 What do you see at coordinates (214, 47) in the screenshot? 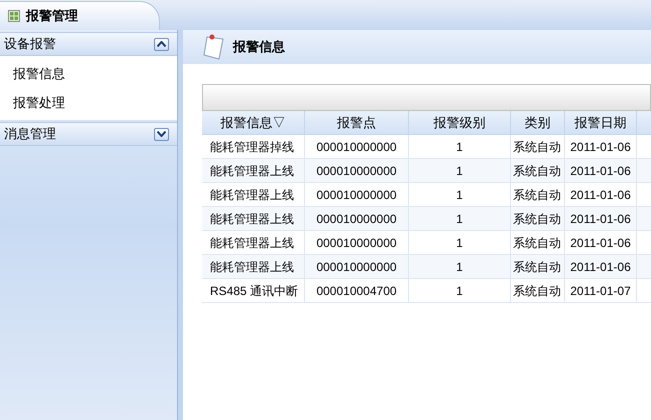
I see `note-icon` at bounding box center [214, 47].